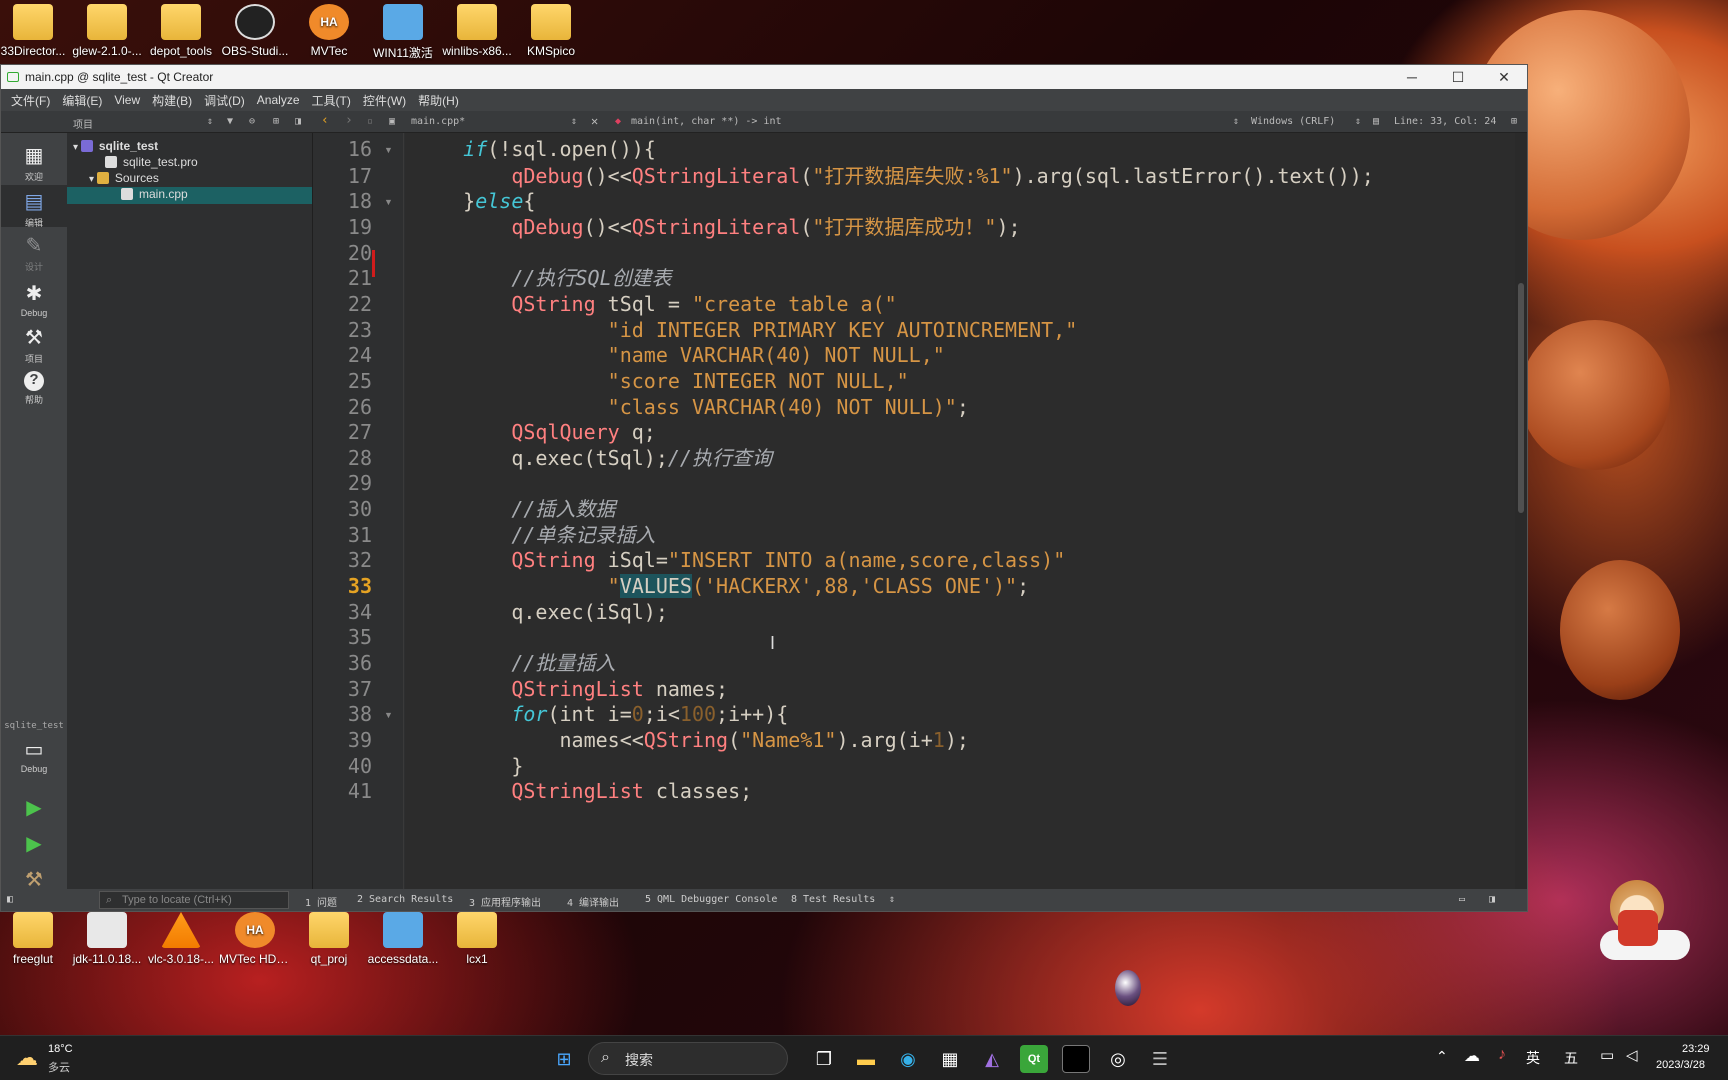  I want to click on tree-item-sources: ▾ Sources, so click(189, 179).